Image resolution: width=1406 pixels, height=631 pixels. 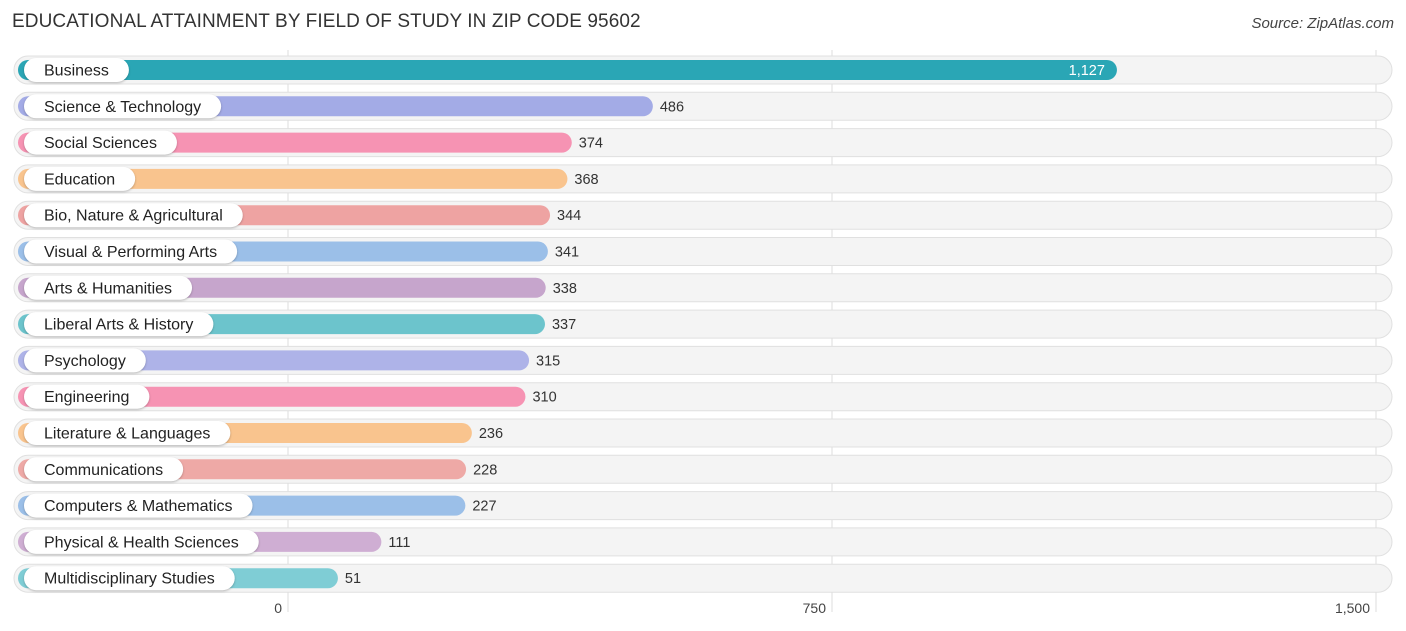 I want to click on category-label: Visual & Performing Arts, so click(x=130, y=252).